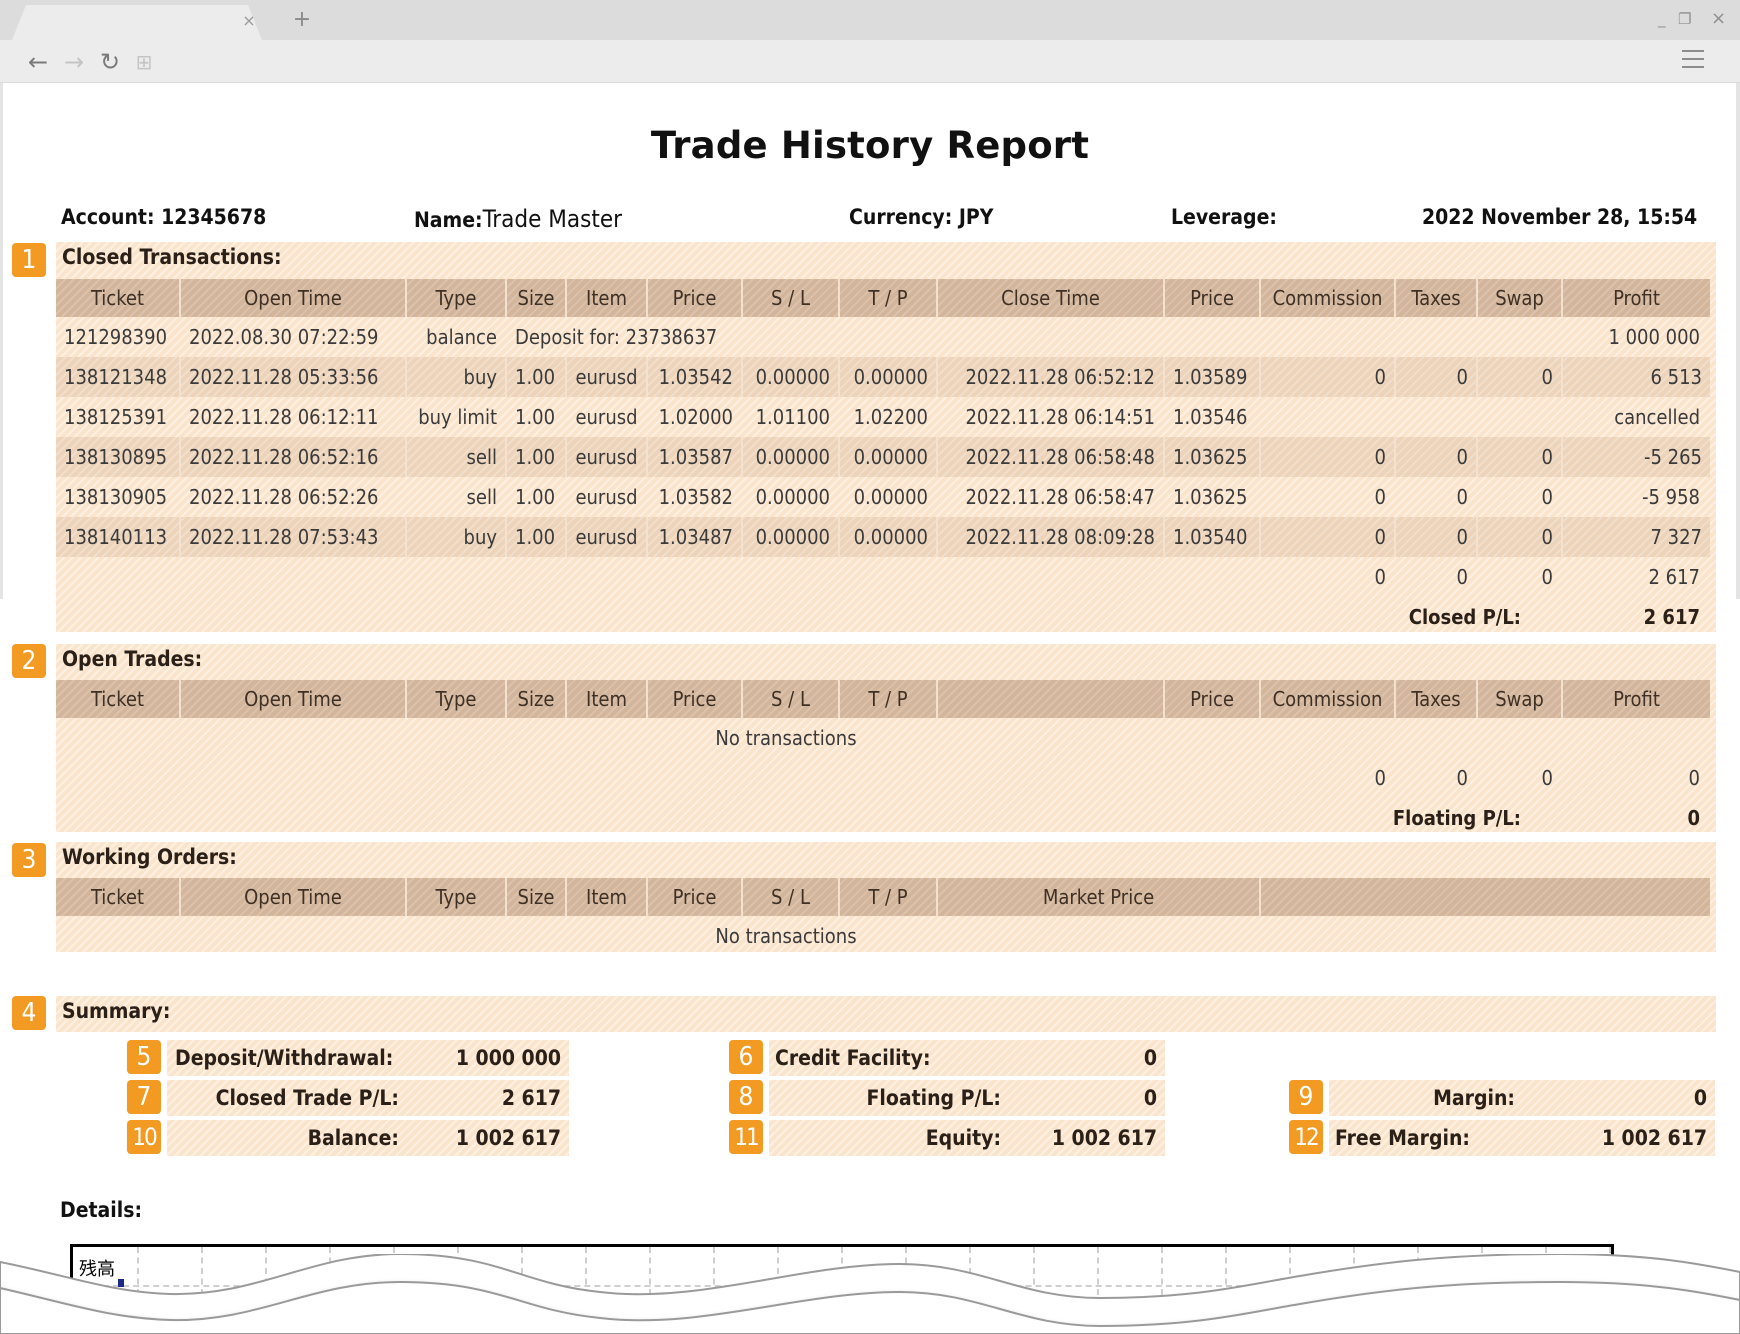 This screenshot has height=1334, width=1740. Describe the element at coordinates (294, 457) in the screenshot. I see `open-time-cell: 2022.11.28 06:52:16` at that location.